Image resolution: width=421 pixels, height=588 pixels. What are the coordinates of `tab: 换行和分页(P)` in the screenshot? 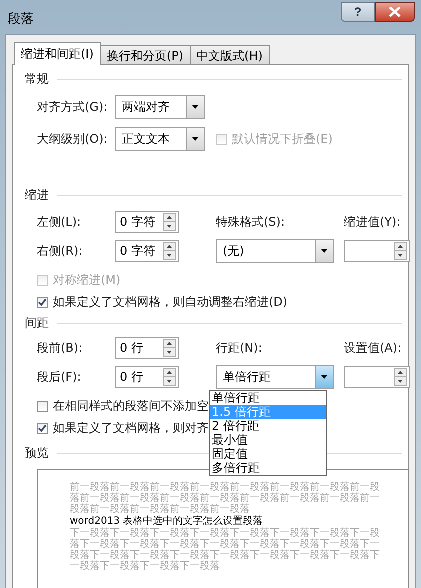 It's located at (145, 54).